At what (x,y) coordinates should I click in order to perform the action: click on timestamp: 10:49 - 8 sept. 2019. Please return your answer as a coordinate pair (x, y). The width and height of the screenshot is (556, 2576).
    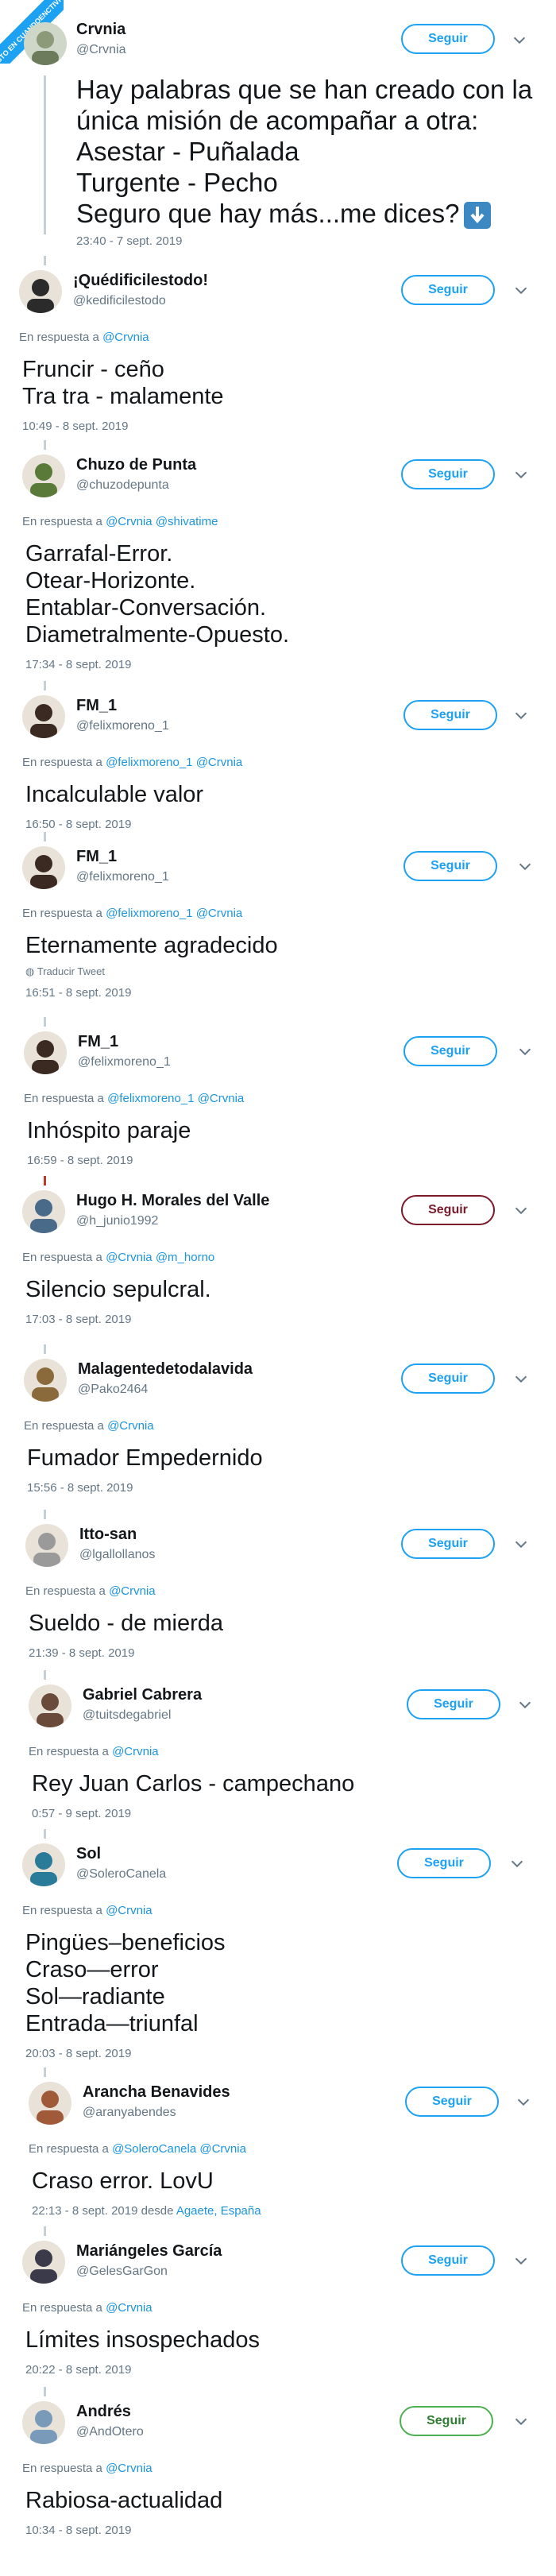
    Looking at the image, I should click on (75, 426).